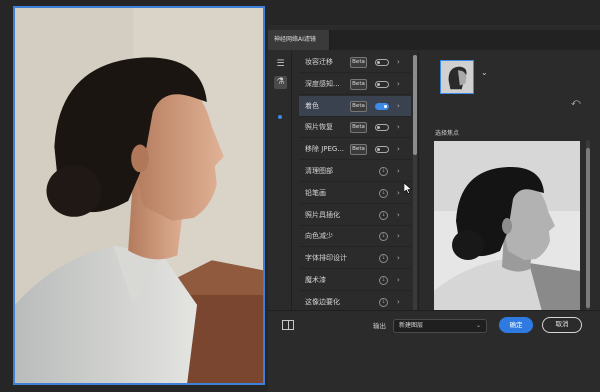 This screenshot has height=392, width=600. I want to click on panel-footer: 输出 新建图层 ⌄ 确定 取消, so click(434, 325).